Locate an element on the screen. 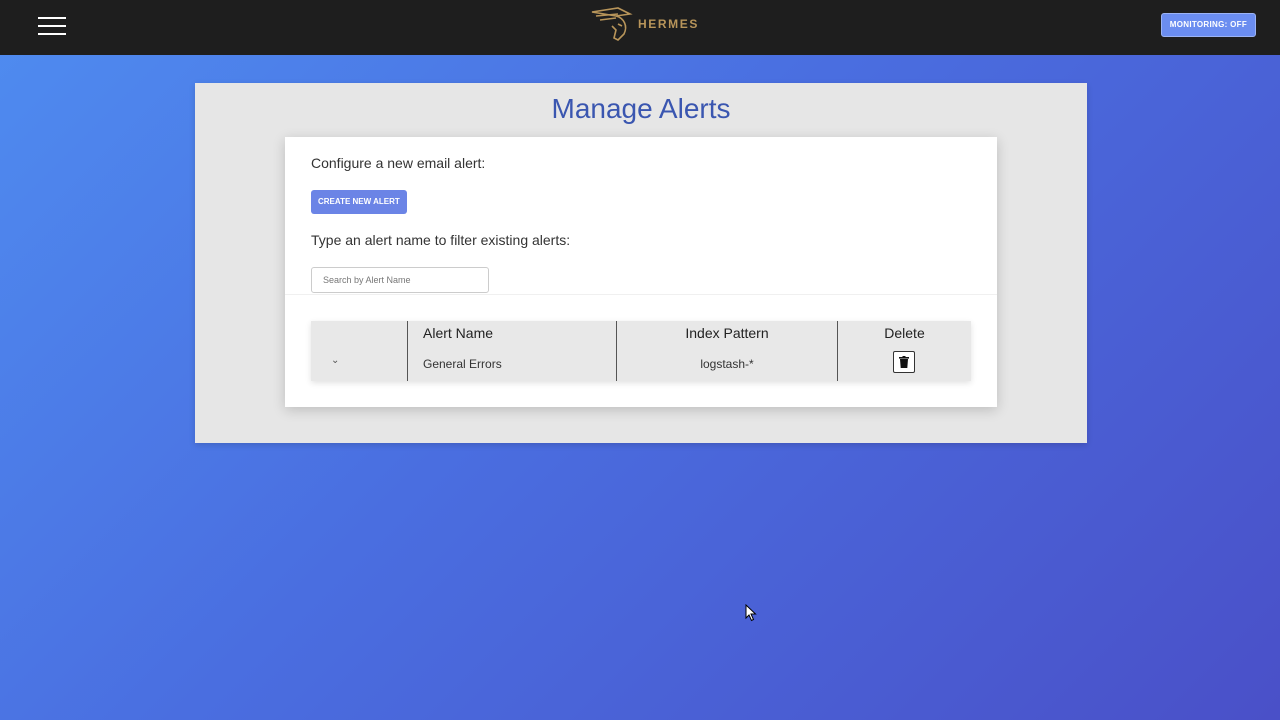  index-pattern-header: Index Pattern is located at coordinates (727, 333).